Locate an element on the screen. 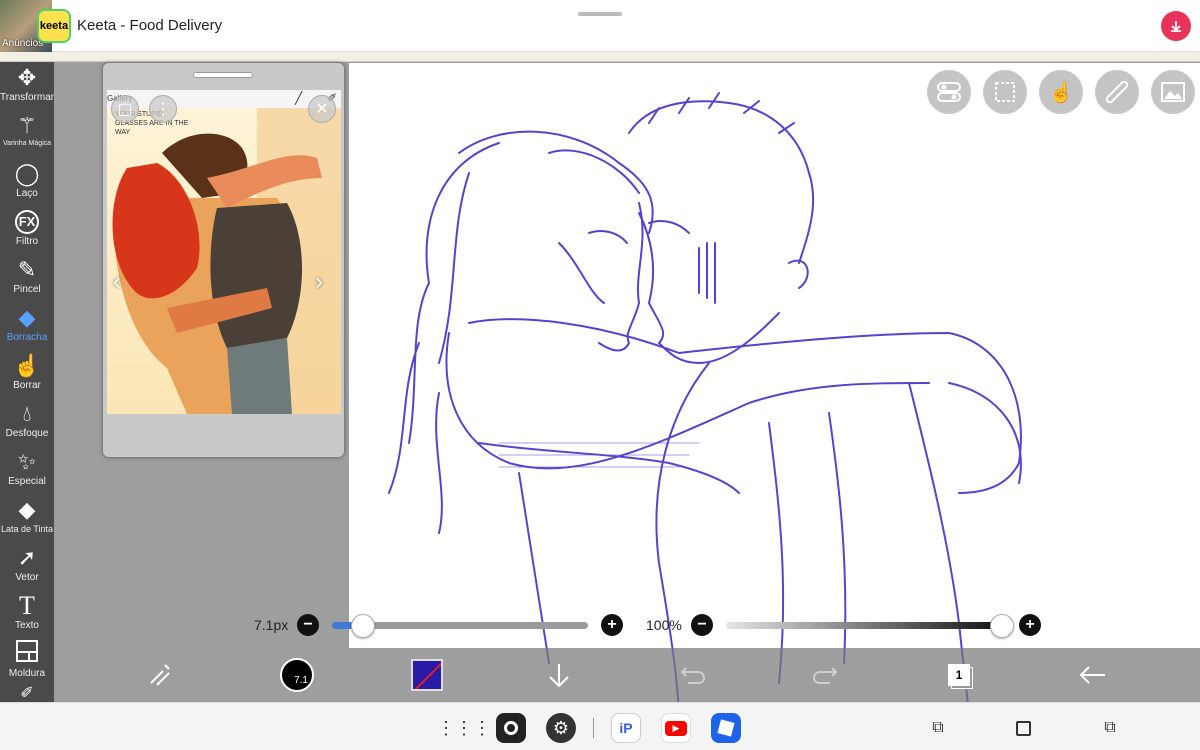  ruler-icon is located at coordinates (1117, 92).